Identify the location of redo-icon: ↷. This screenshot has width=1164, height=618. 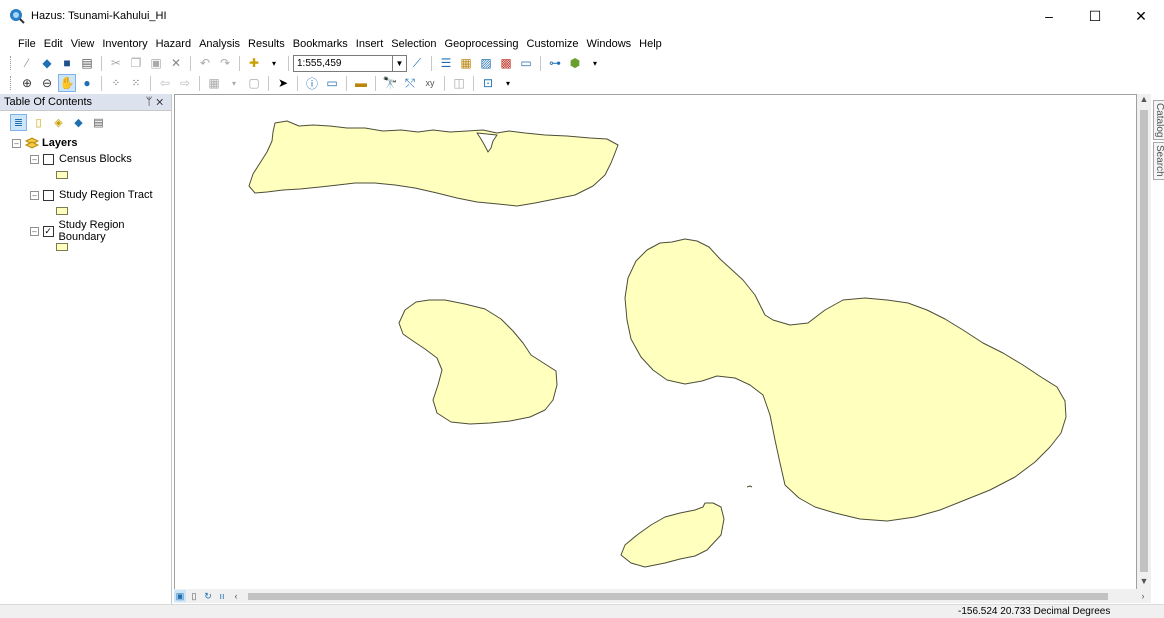
(225, 63).